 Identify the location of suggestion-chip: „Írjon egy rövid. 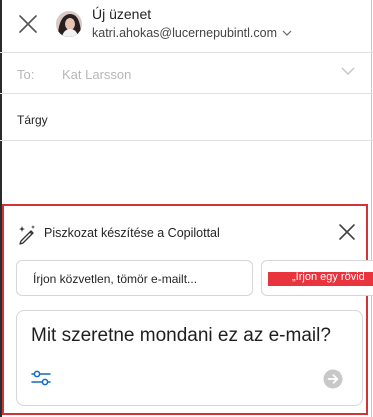
(317, 278).